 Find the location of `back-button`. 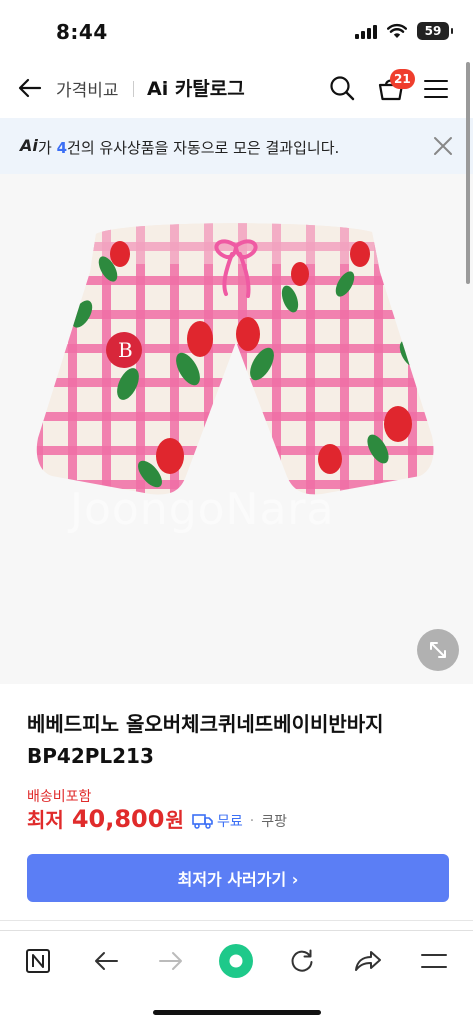

back-button is located at coordinates (30, 88).